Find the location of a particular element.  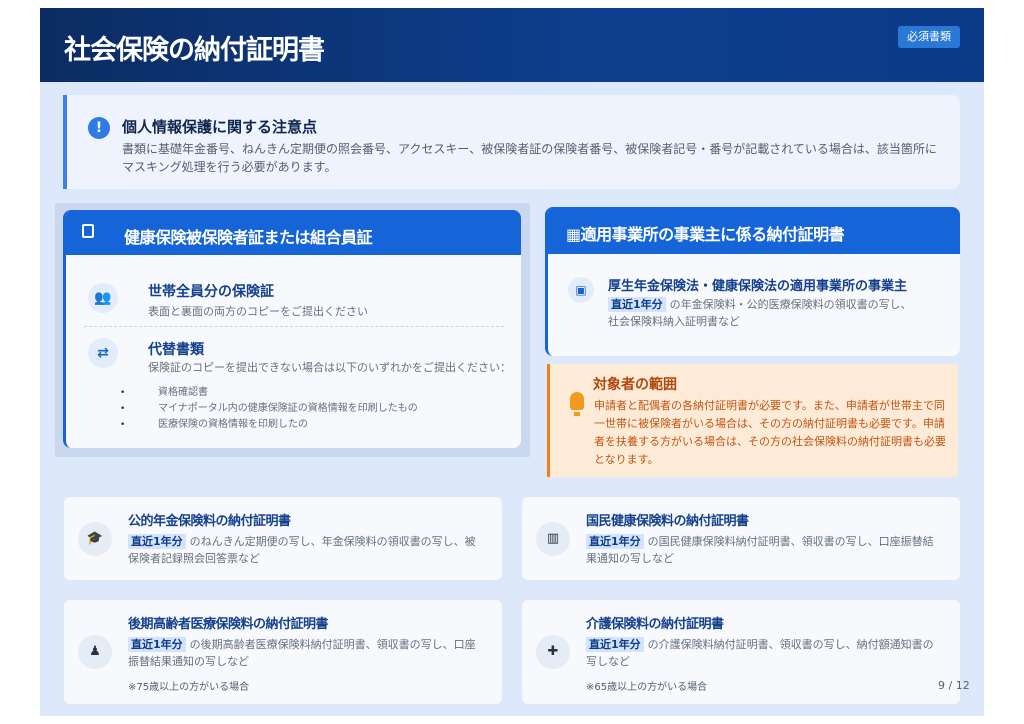

nursing-care-title: 介護保険料の納付証明書 is located at coordinates (655, 624).